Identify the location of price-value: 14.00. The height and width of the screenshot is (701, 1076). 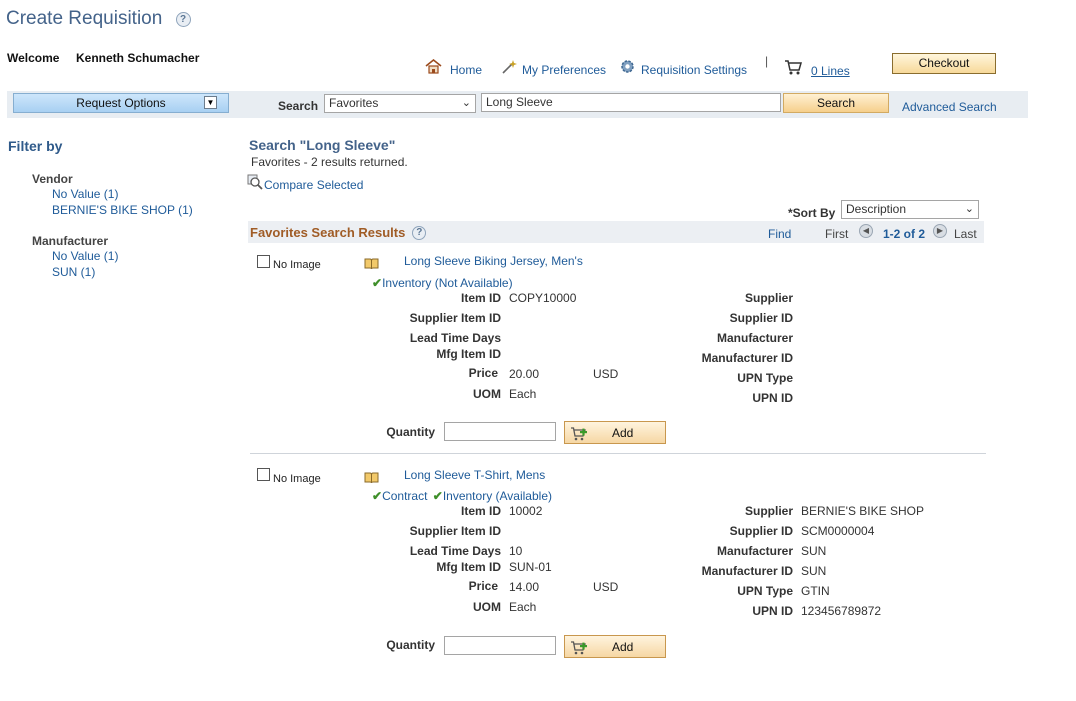
(524, 587).